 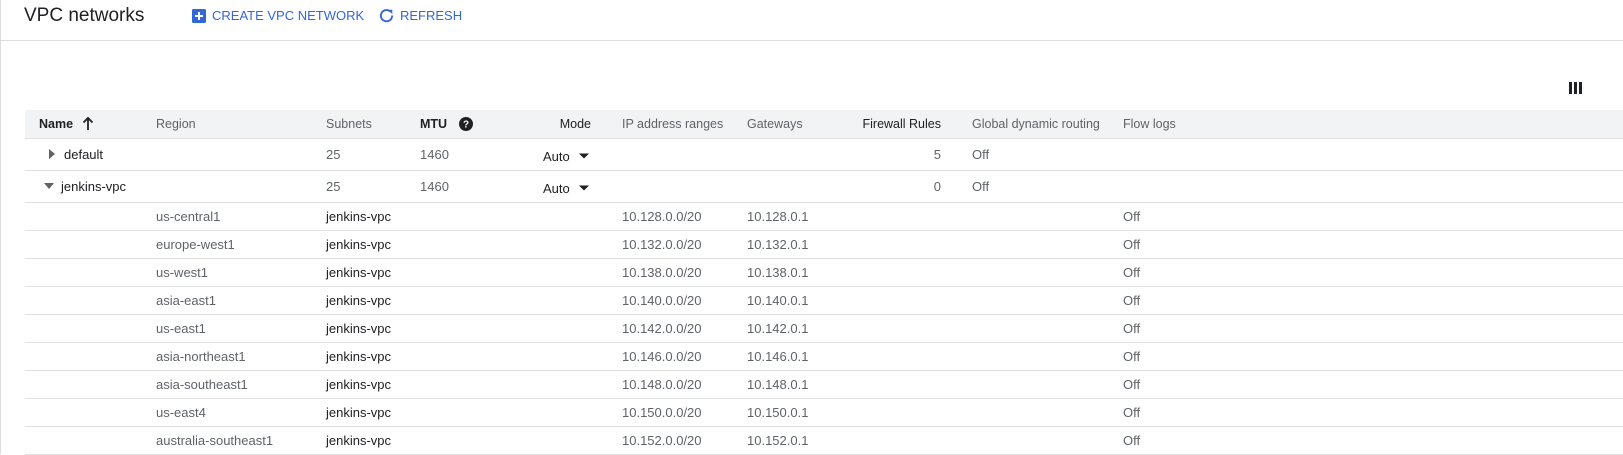 I want to click on subnet-gateway: 10.132.0.1, so click(x=778, y=244).